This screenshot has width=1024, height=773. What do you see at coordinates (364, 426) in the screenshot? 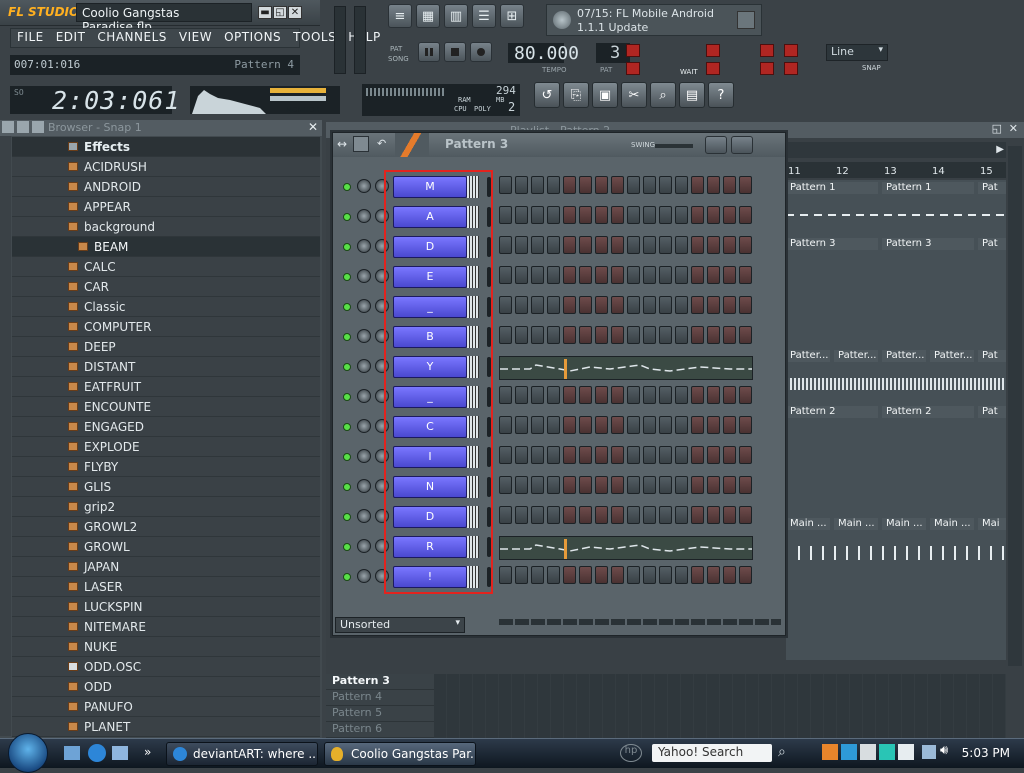
I see `channel-pan-knob` at bounding box center [364, 426].